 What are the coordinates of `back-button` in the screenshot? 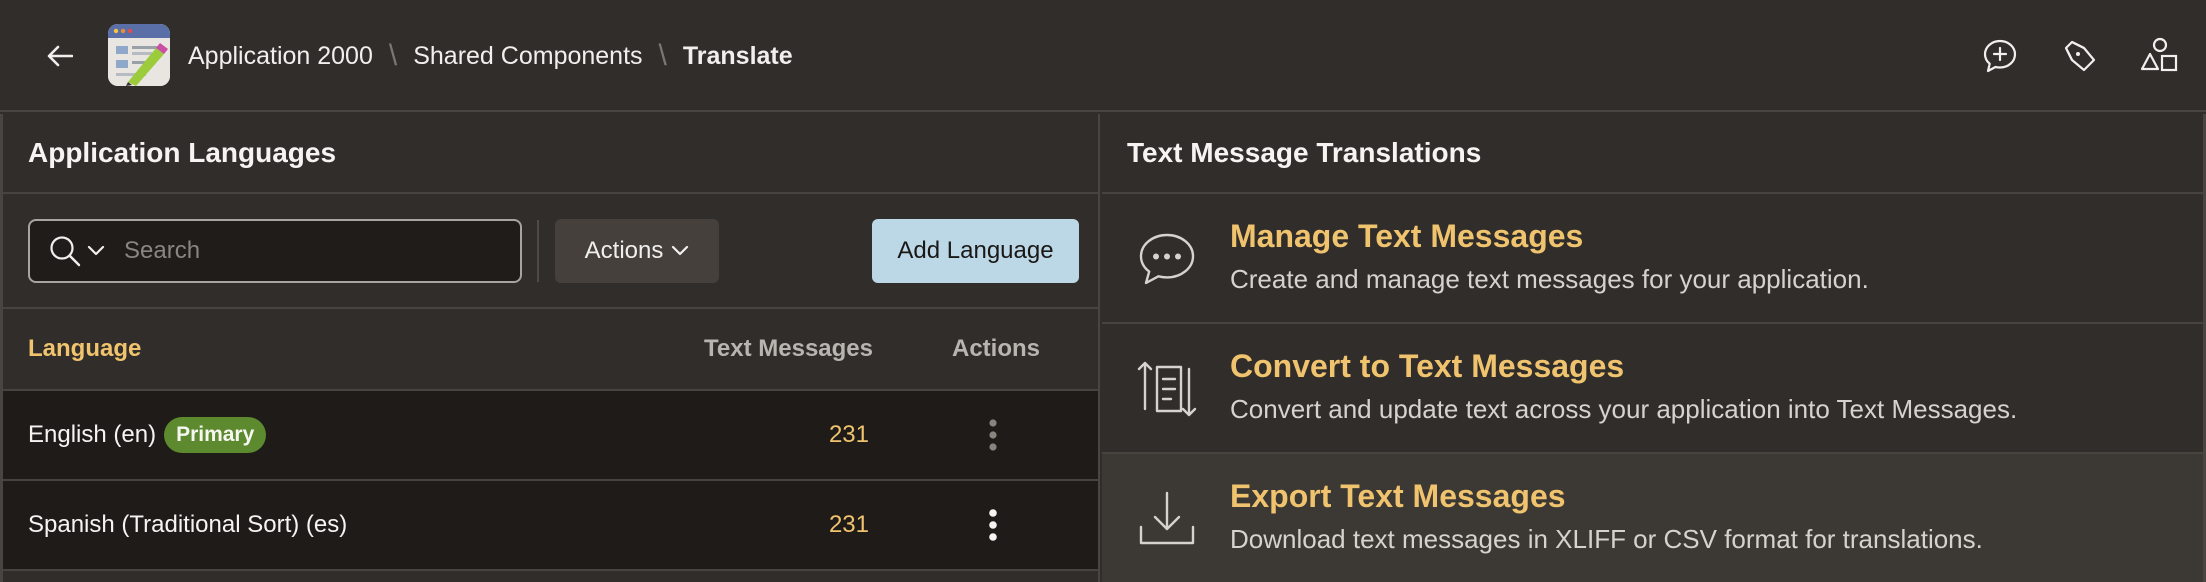 It's located at (60, 56).